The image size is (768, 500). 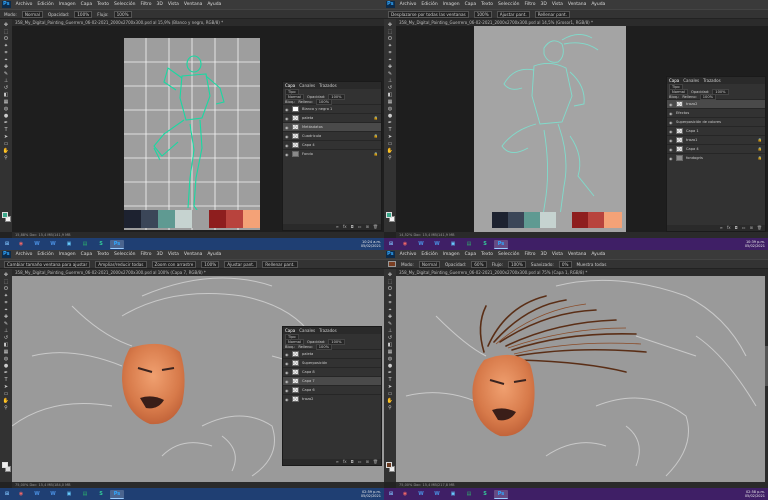 I want to click on menu-filter: Filtro, so click(x=145, y=4).